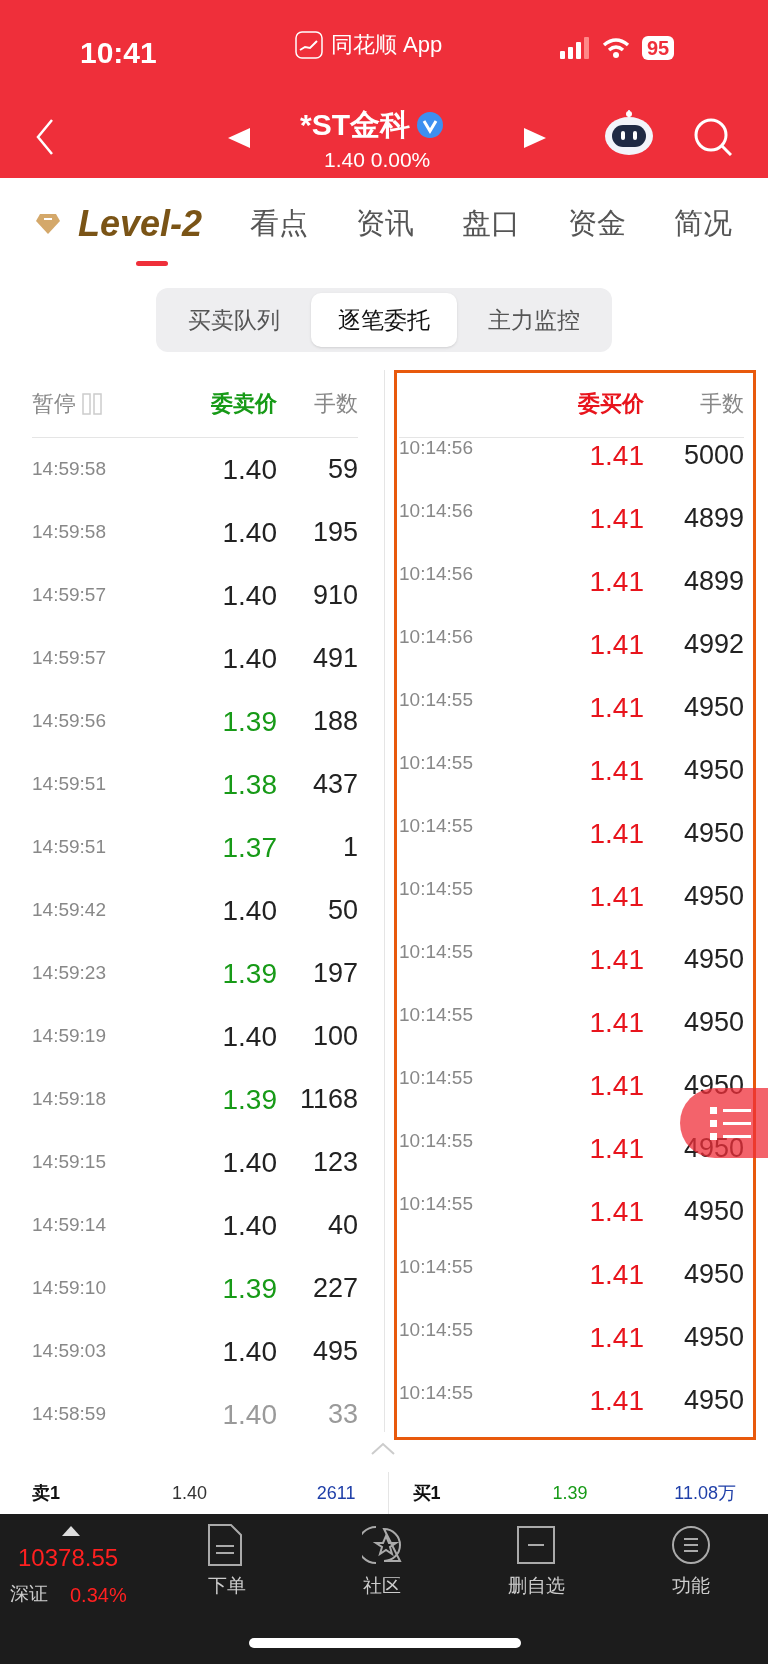  I want to click on tab: 资金, so click(597, 224).